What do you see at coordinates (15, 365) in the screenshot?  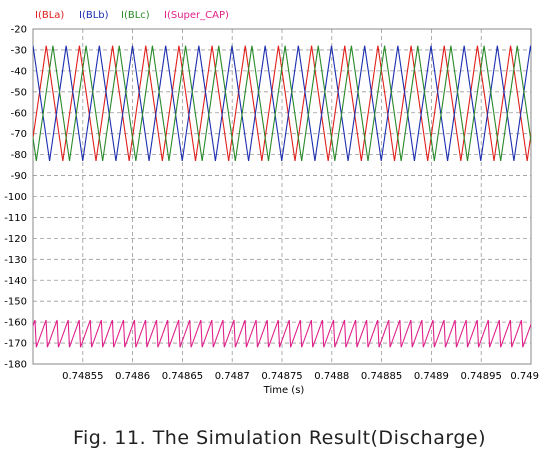 I see `y-tick-label: -180` at bounding box center [15, 365].